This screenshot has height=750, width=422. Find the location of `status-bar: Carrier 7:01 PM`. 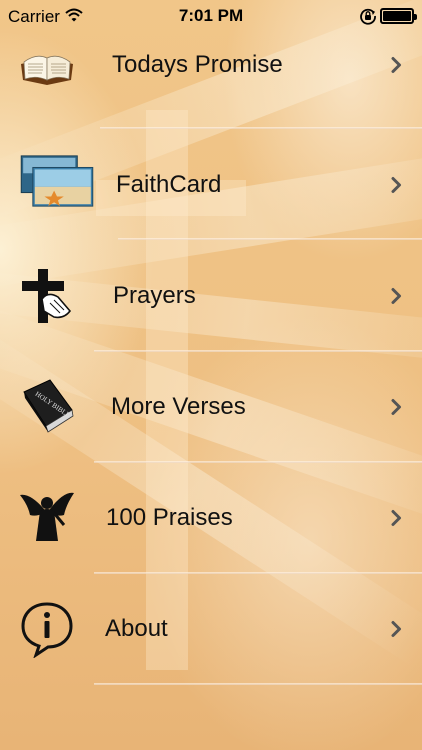

status-bar: Carrier 7:01 PM is located at coordinates (211, 20).